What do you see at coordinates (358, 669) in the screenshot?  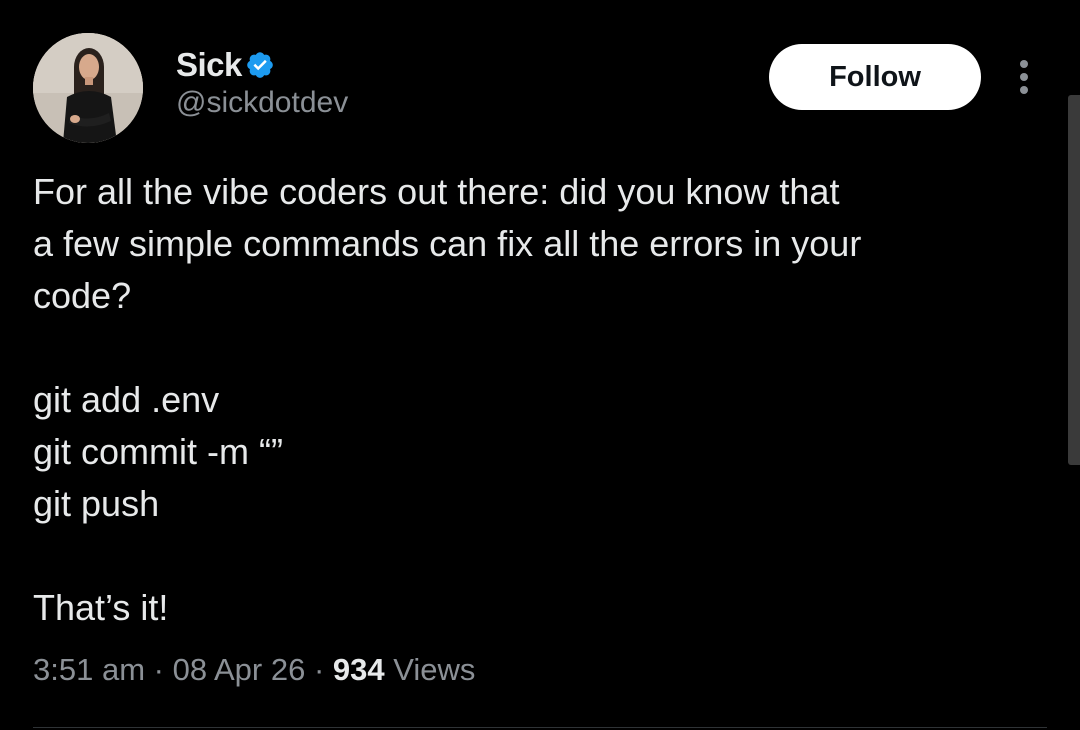 I see `views-count: 934` at bounding box center [358, 669].